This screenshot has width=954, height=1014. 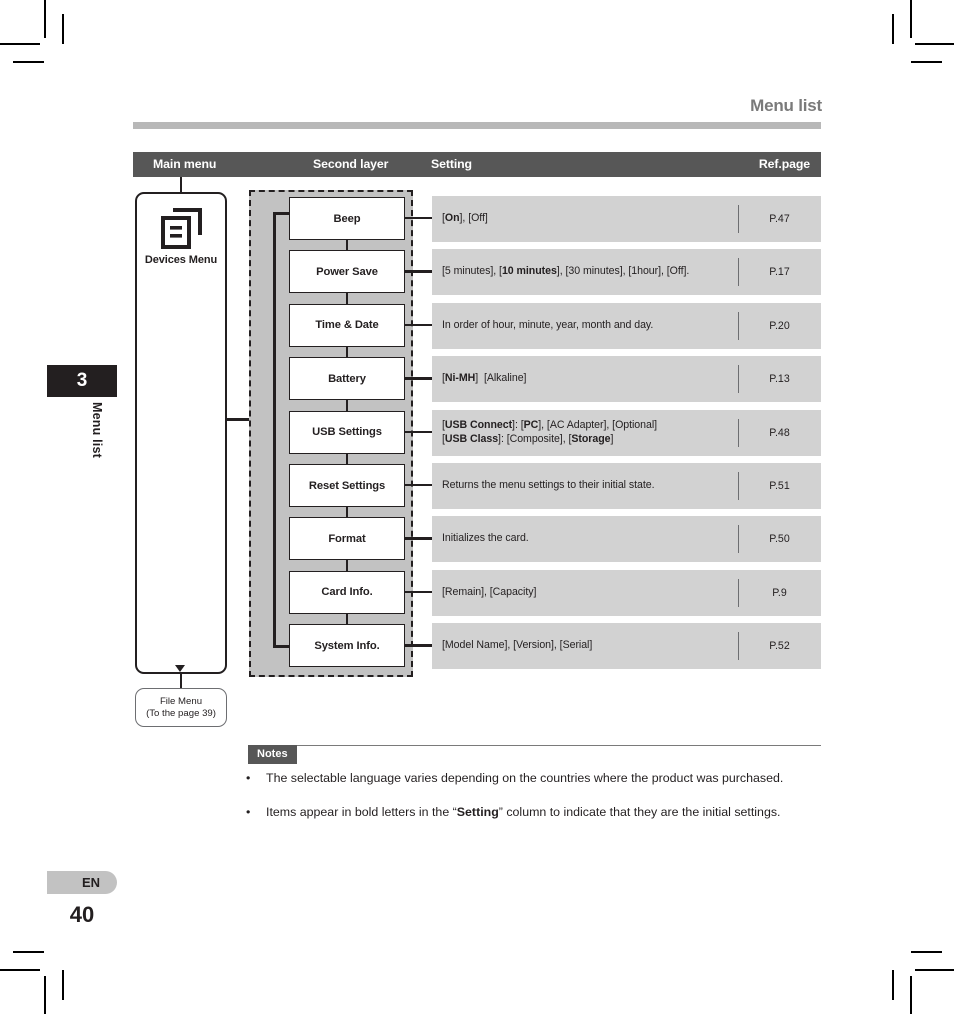 What do you see at coordinates (477, 125) in the screenshot?
I see `title-rule` at bounding box center [477, 125].